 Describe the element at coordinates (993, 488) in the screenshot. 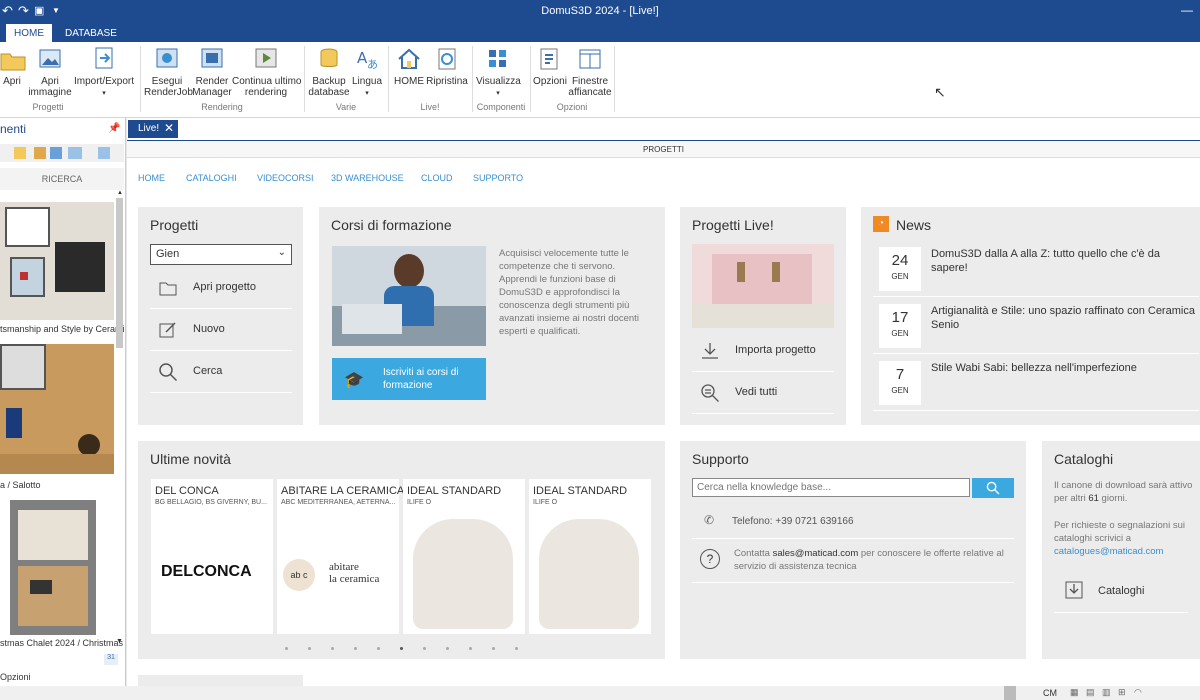

I see `search-submit-button` at that location.